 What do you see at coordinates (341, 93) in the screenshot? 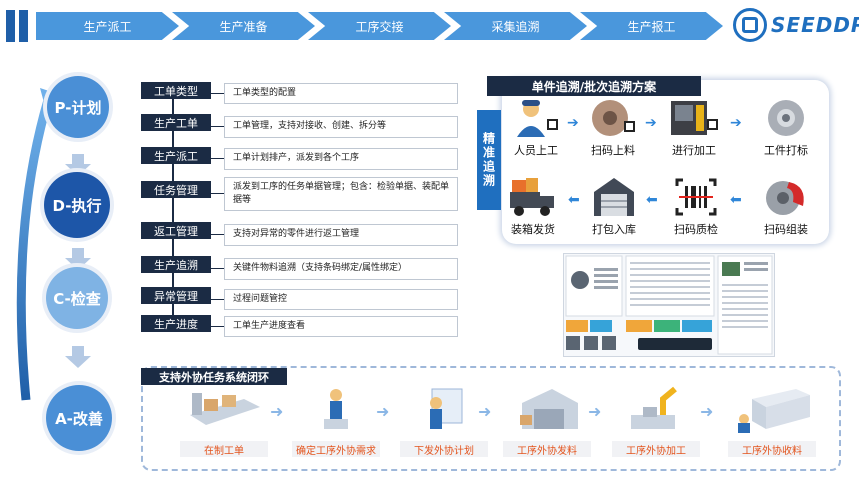
I see `func-desc-order-type: 工单类型的配置` at bounding box center [341, 93].